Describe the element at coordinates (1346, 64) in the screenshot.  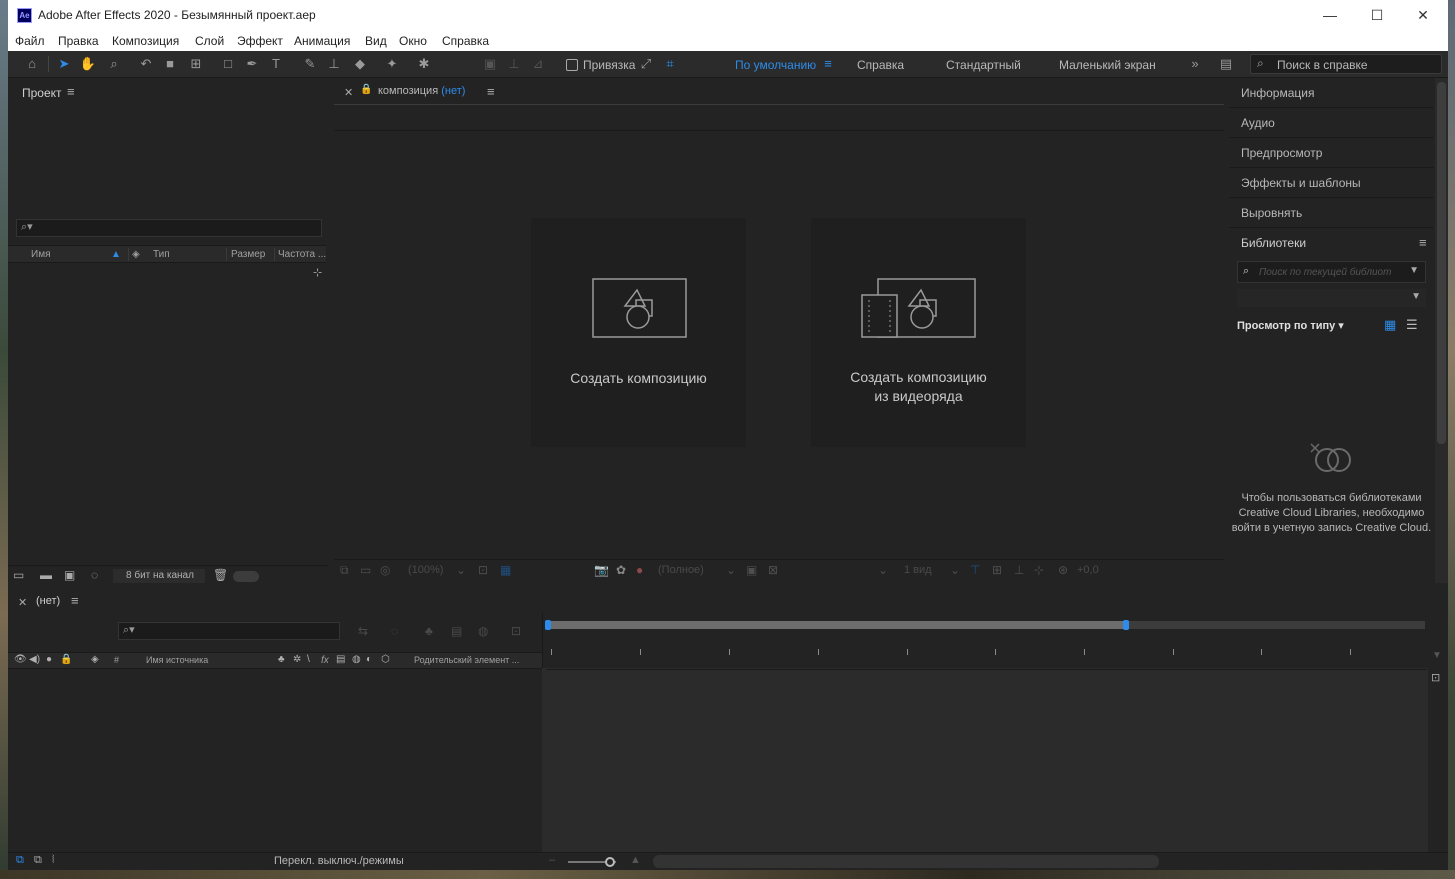
I see `help-search-input: ⌕ Поиск в справке` at that location.